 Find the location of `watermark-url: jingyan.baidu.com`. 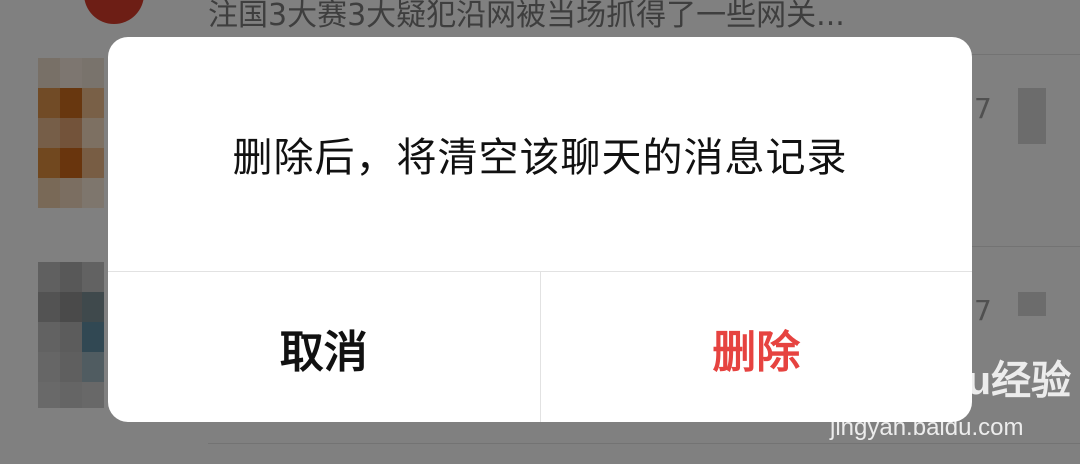

watermark-url: jingyan.baidu.com is located at coordinates (927, 427).